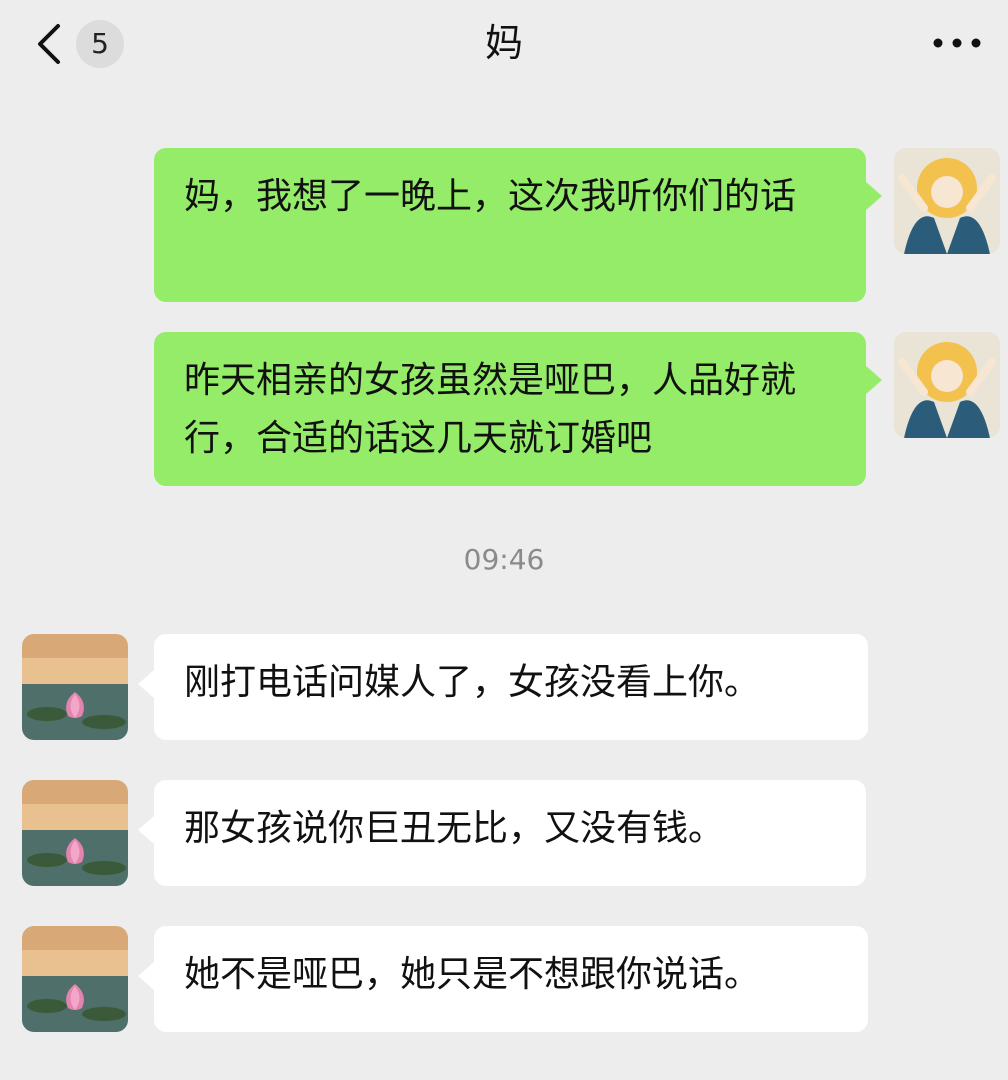 The image size is (1008, 1080). What do you see at coordinates (472, 682) in the screenshot?
I see `message-text: 刚打电话问媒人了，女孩没看上你。` at bounding box center [472, 682].